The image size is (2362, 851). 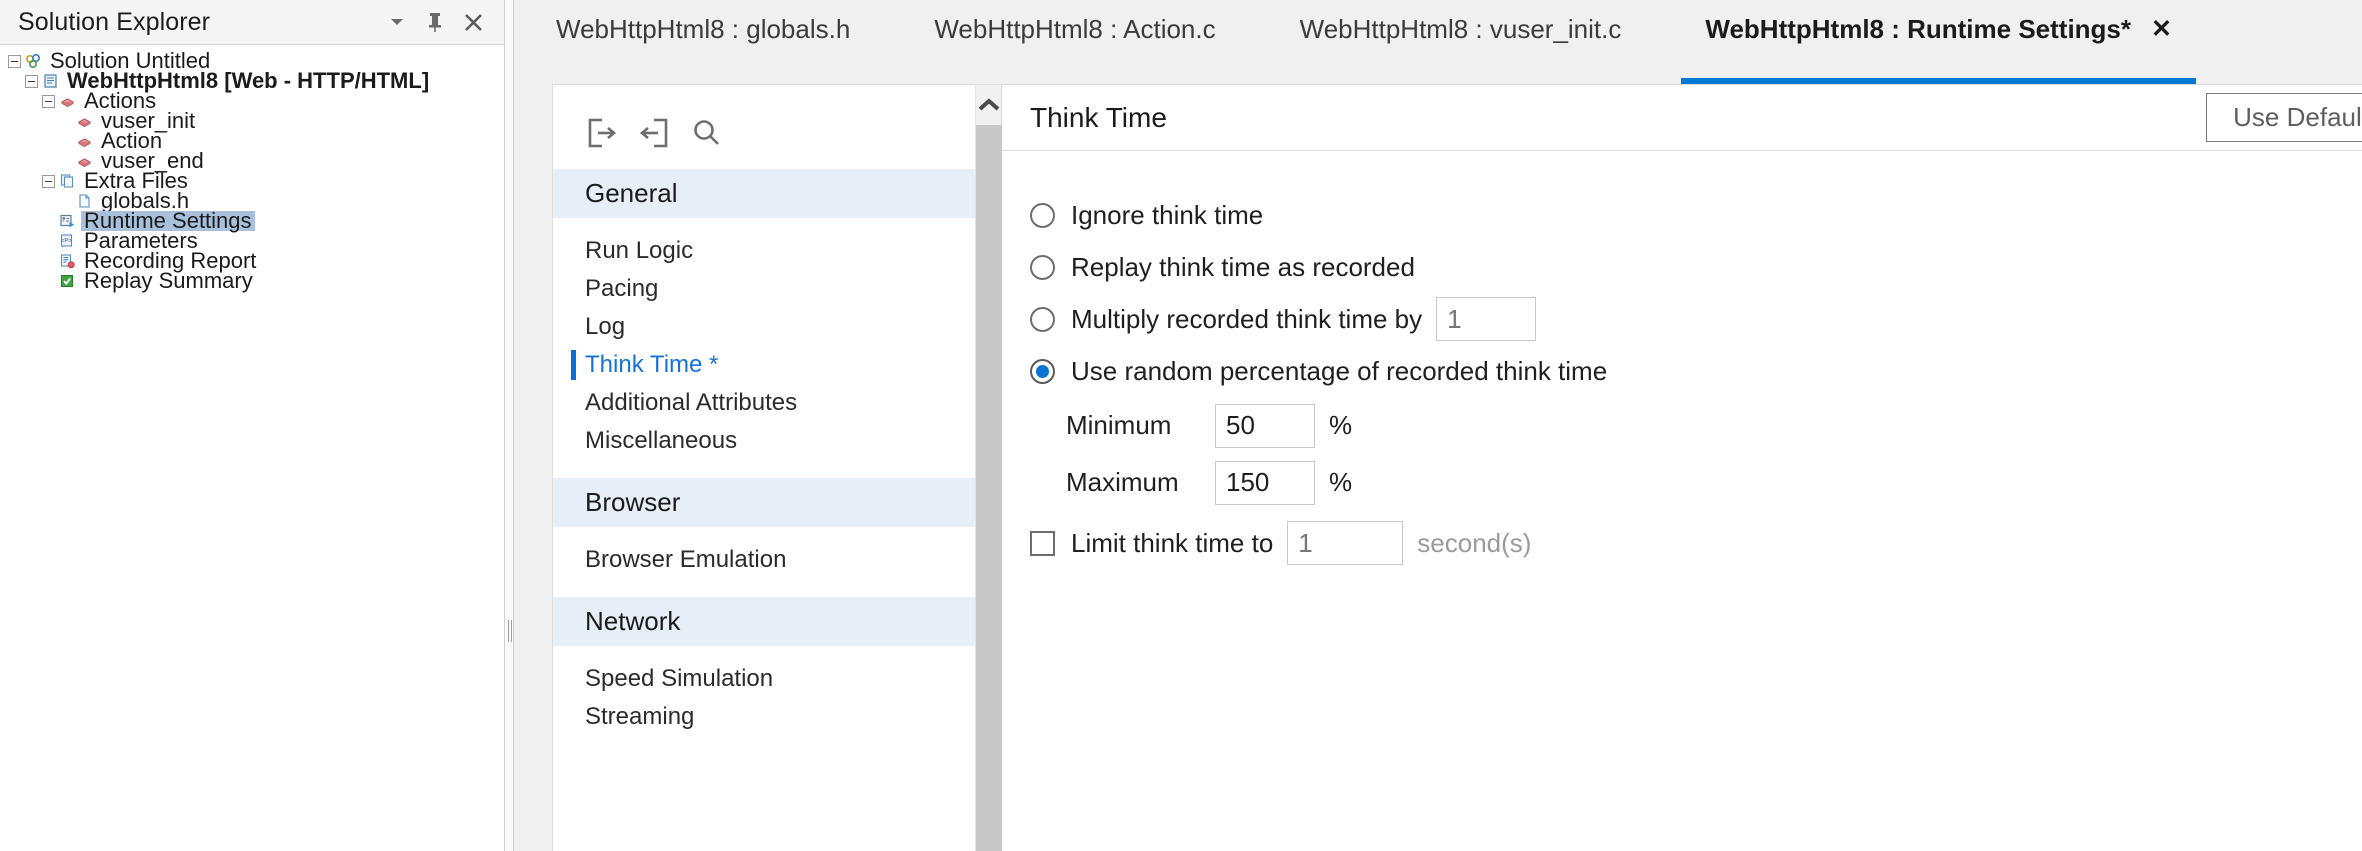 I want to click on settings-nav-item: Log, so click(x=777, y=327).